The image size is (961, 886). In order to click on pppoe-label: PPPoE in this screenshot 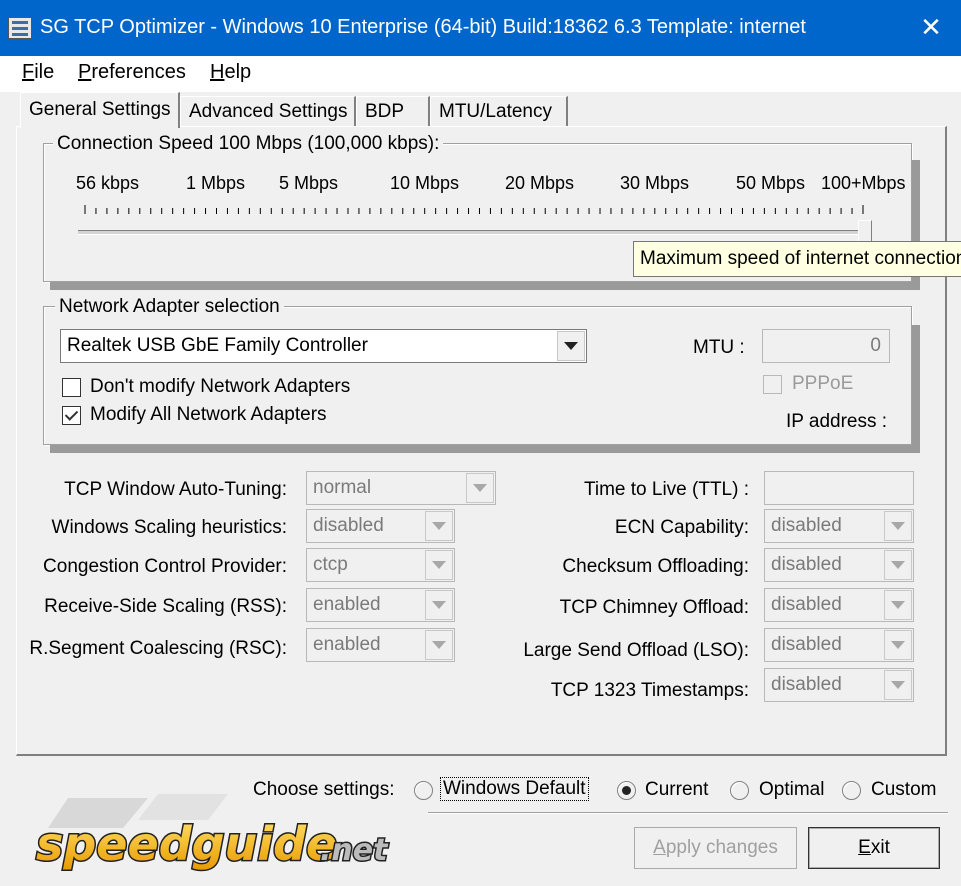, I will do `click(823, 383)`.